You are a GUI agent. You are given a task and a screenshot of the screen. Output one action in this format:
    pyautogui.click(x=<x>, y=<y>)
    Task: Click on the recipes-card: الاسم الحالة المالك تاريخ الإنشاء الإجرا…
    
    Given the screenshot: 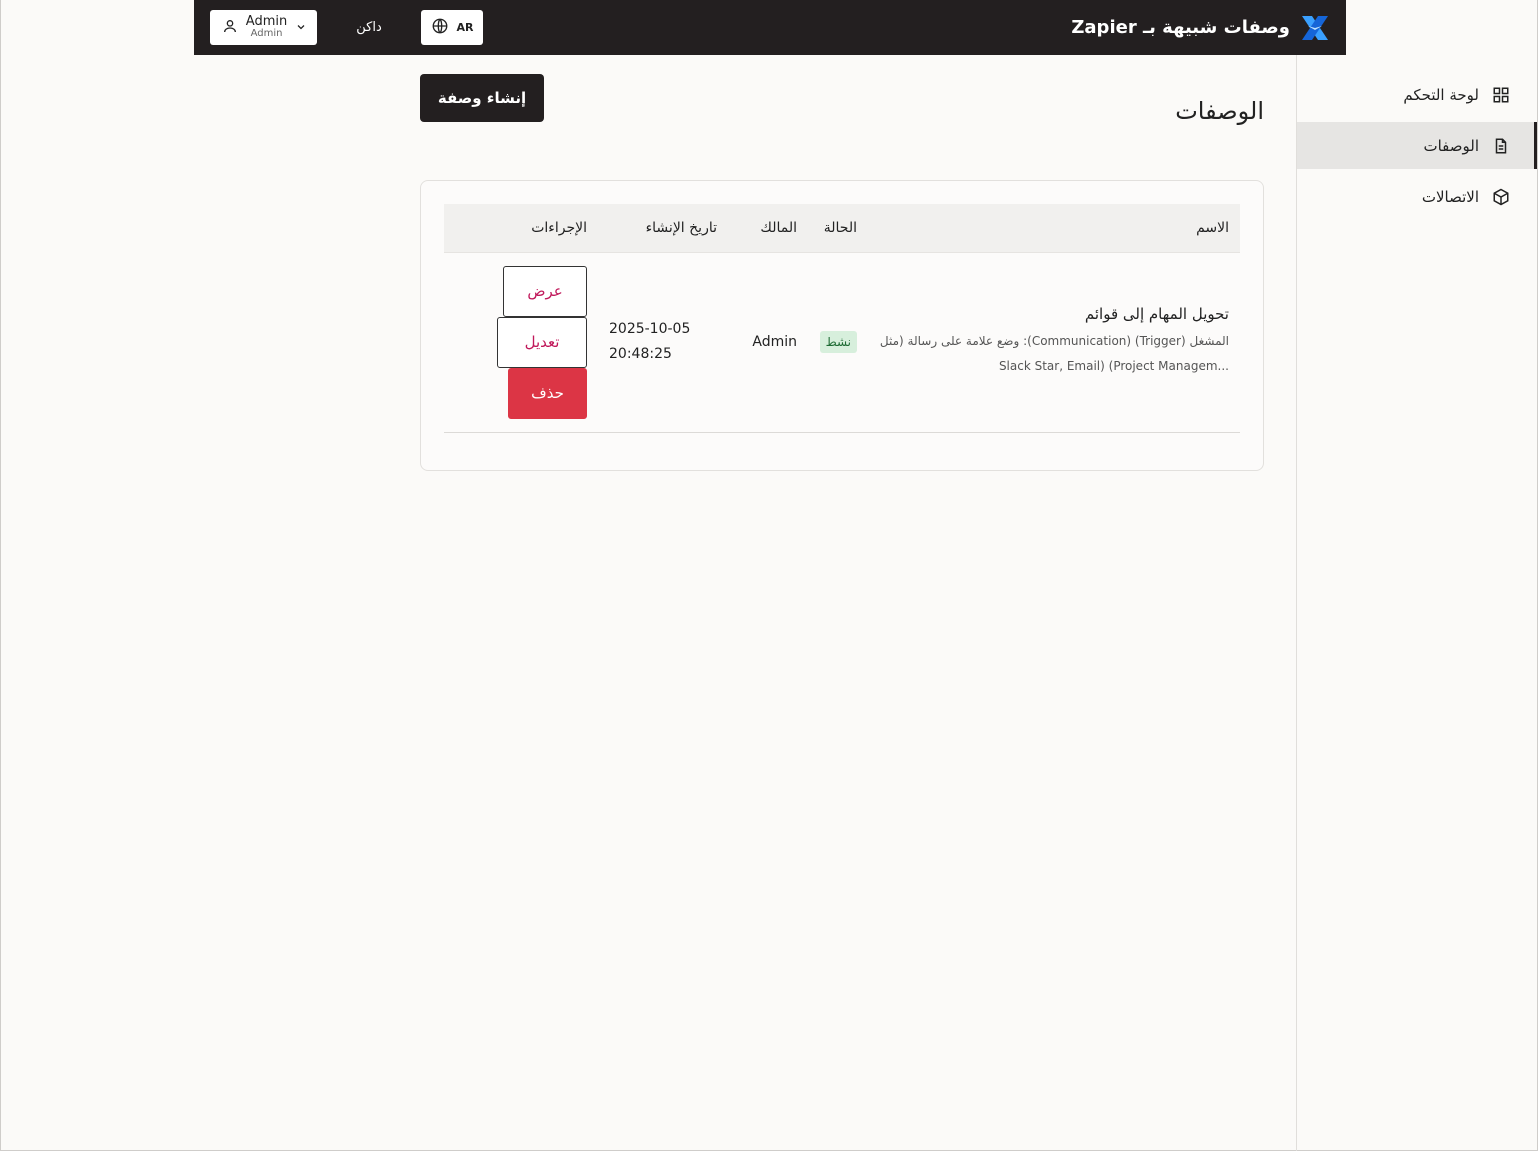 What is the action you would take?
    pyautogui.click(x=842, y=325)
    